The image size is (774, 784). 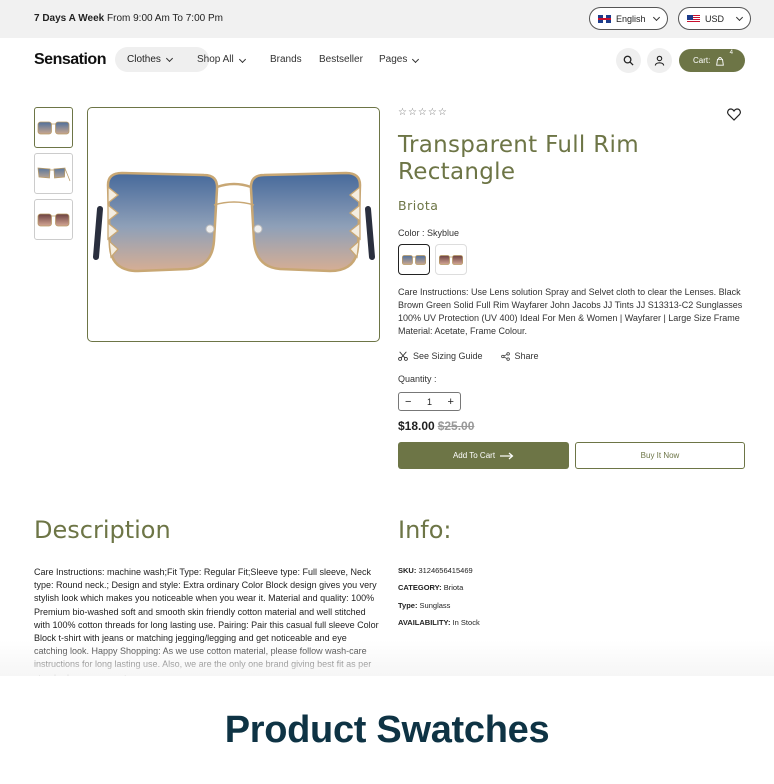 What do you see at coordinates (451, 402) in the screenshot?
I see `quantity-increase-button: +` at bounding box center [451, 402].